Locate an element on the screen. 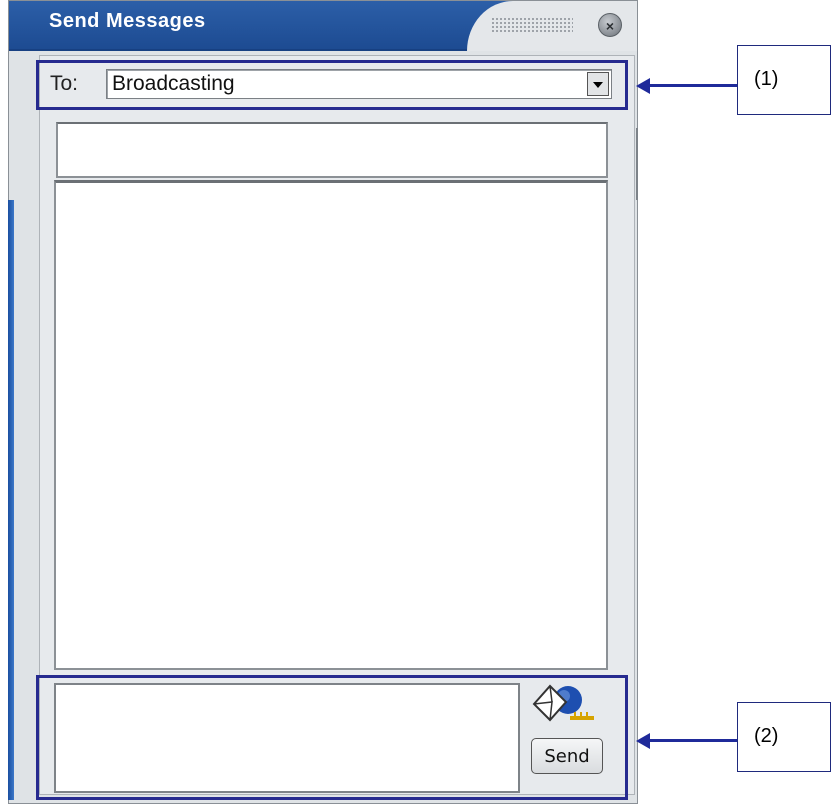 The image size is (838, 809). callout-box-1: (1) is located at coordinates (784, 80).